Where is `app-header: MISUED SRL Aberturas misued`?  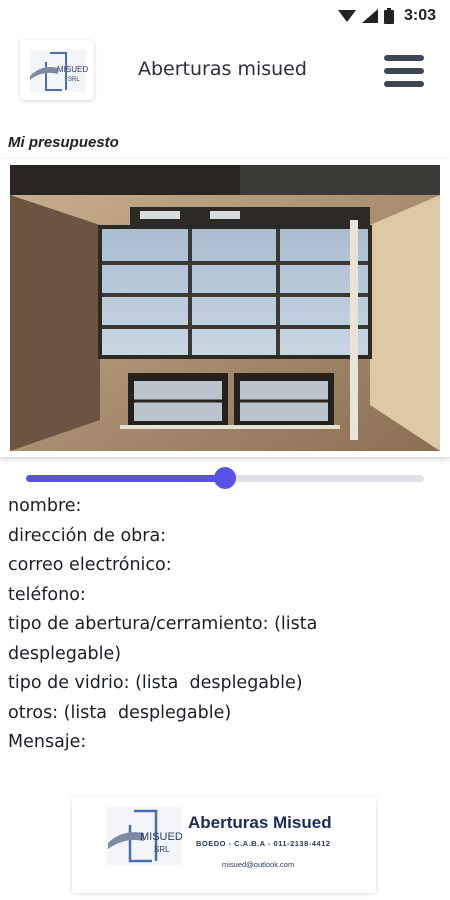
app-header: MISUED SRL Aberturas misued is located at coordinates (225, 70).